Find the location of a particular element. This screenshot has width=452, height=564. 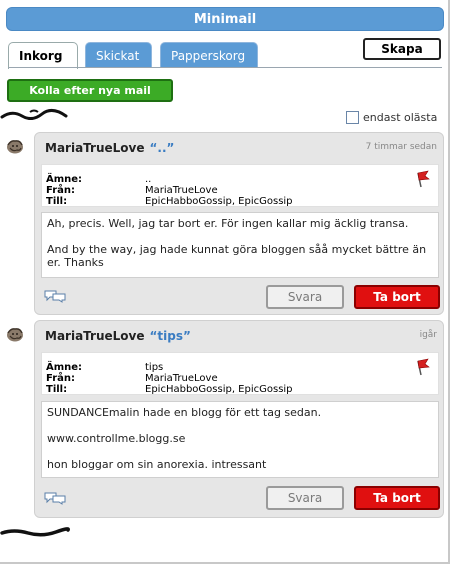

unread-only-label: endast olästa is located at coordinates (400, 117).